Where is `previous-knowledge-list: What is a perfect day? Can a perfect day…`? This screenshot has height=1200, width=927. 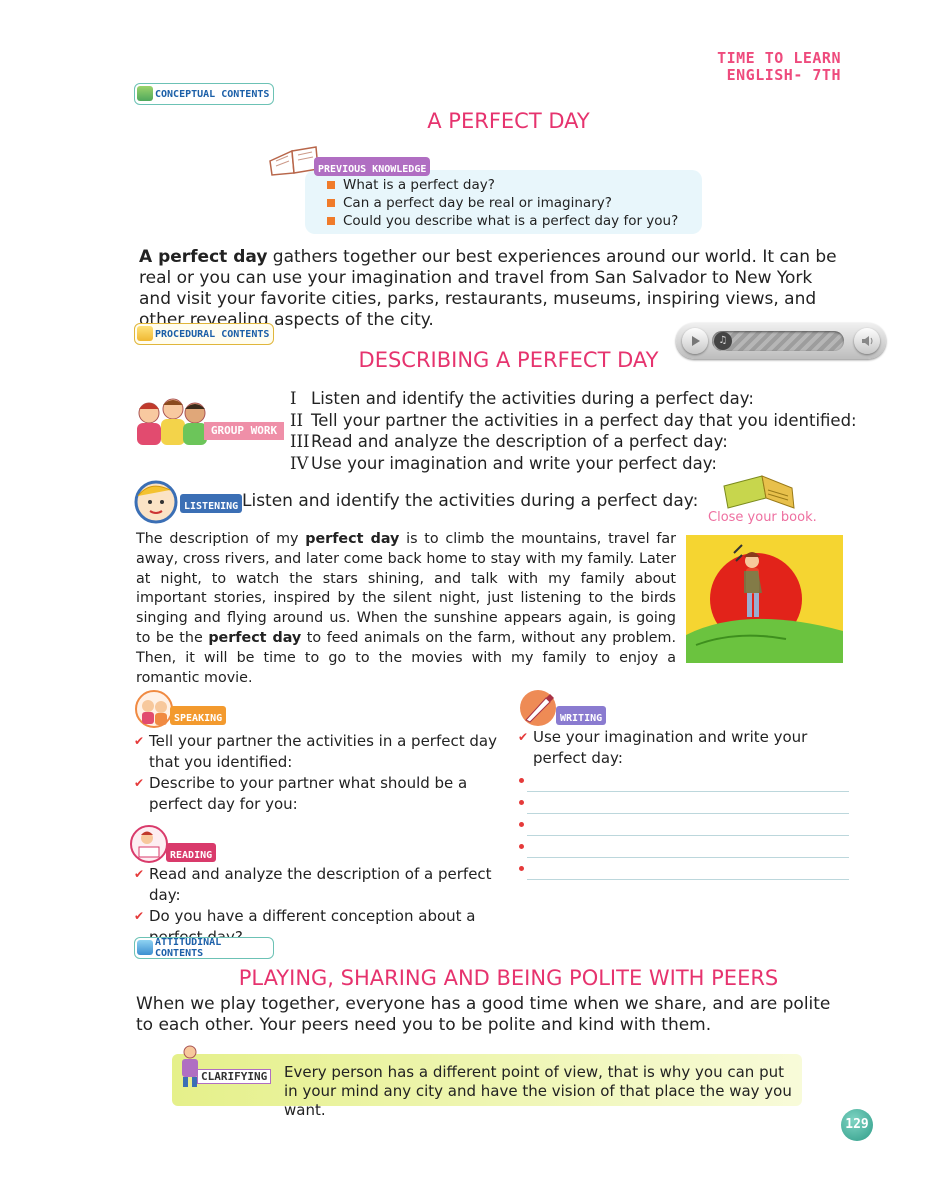
previous-knowledge-list: What is a perfect day? Can a perfect day… is located at coordinates (502, 203).